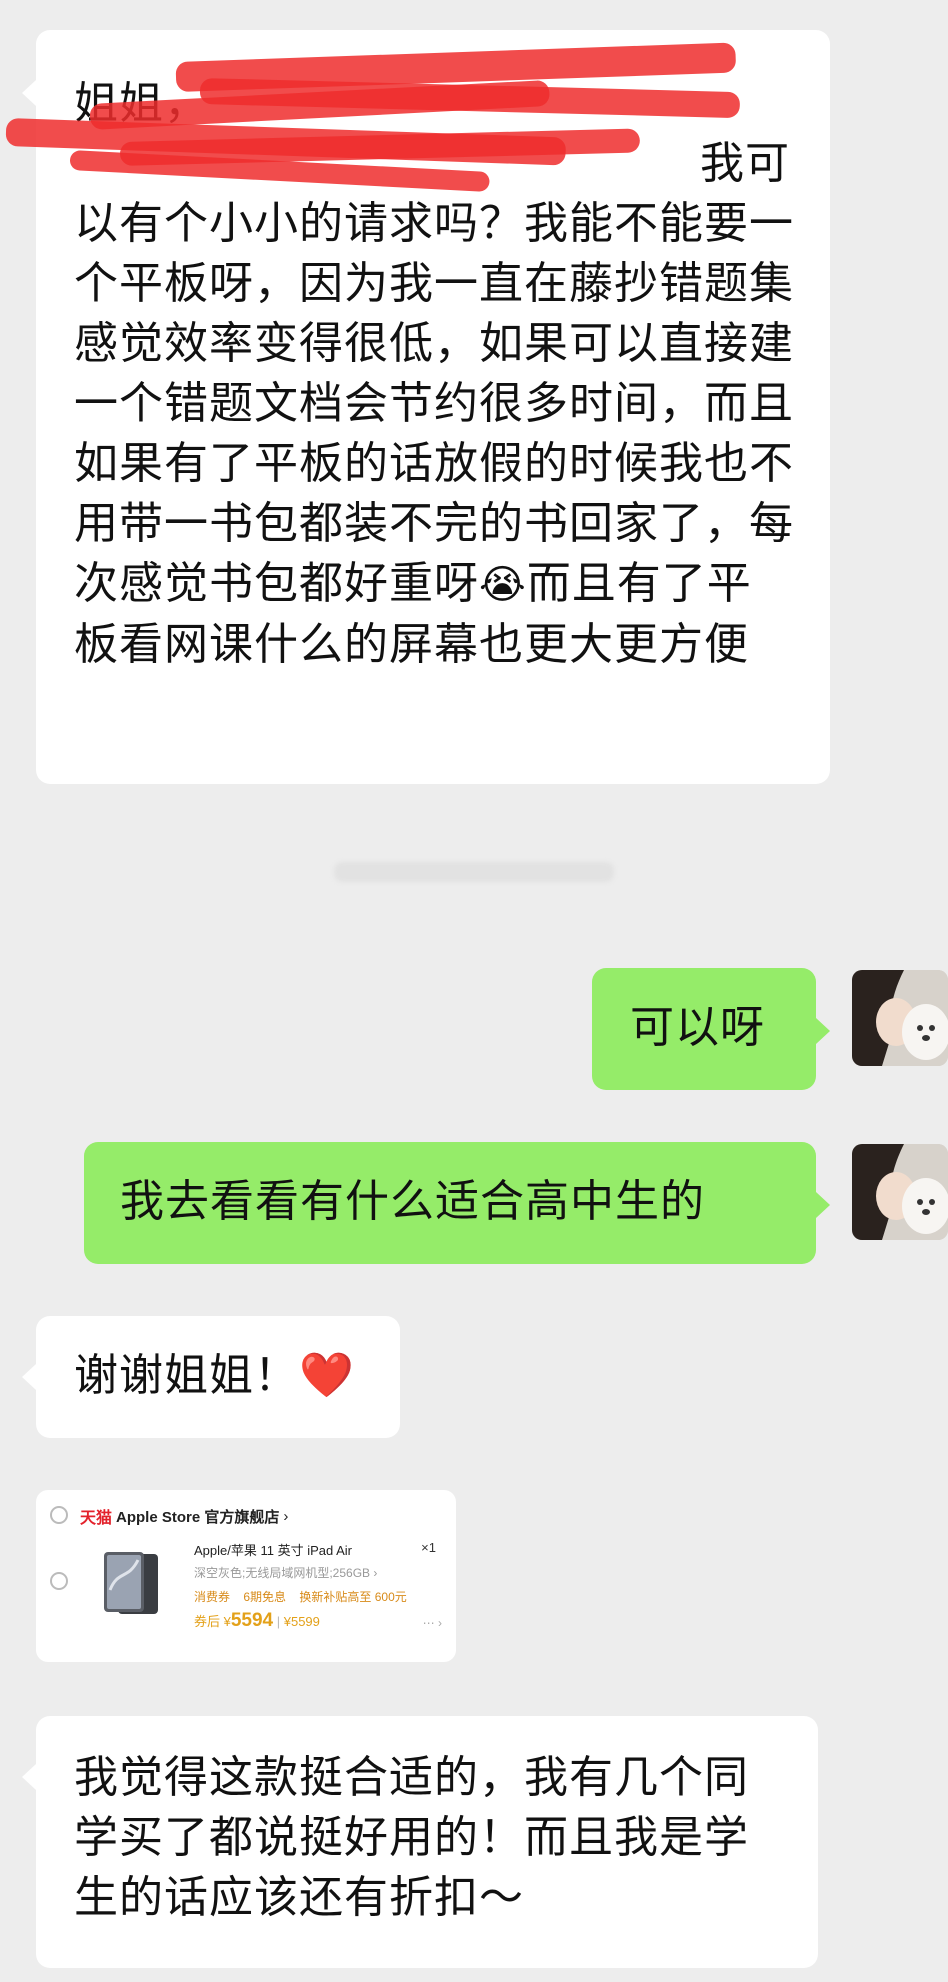 This screenshot has height=1982, width=948. Describe the element at coordinates (212, 1621) in the screenshot. I see `price-prefix: 券后 ¥` at that location.